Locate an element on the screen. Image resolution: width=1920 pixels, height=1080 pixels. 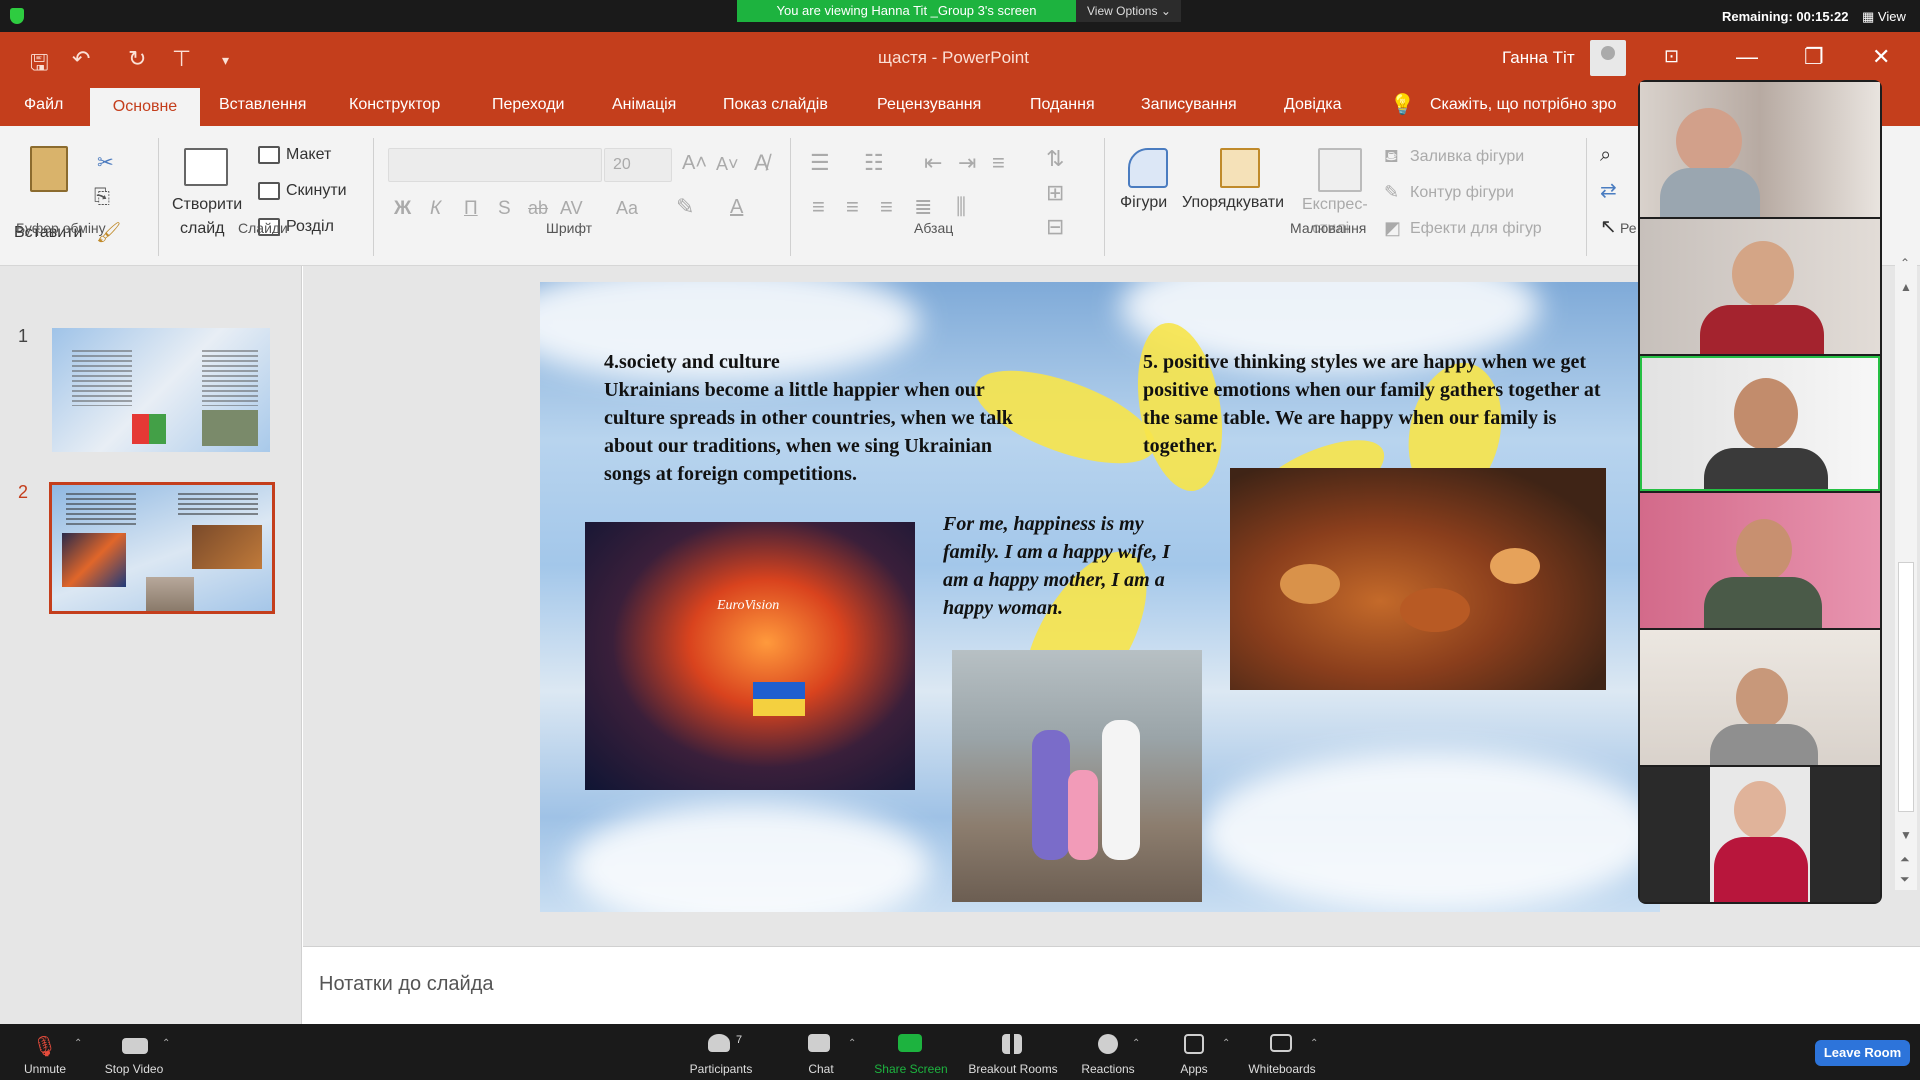
font-color-icon: A is located at coordinates (736, 207).